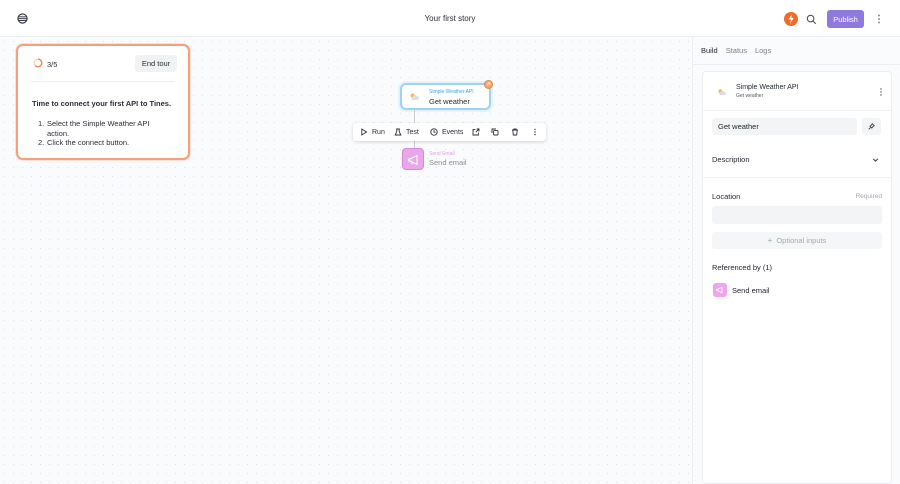 This screenshot has width=900, height=484. What do you see at coordinates (52, 64) in the screenshot?
I see `tour-progress: 3/5` at bounding box center [52, 64].